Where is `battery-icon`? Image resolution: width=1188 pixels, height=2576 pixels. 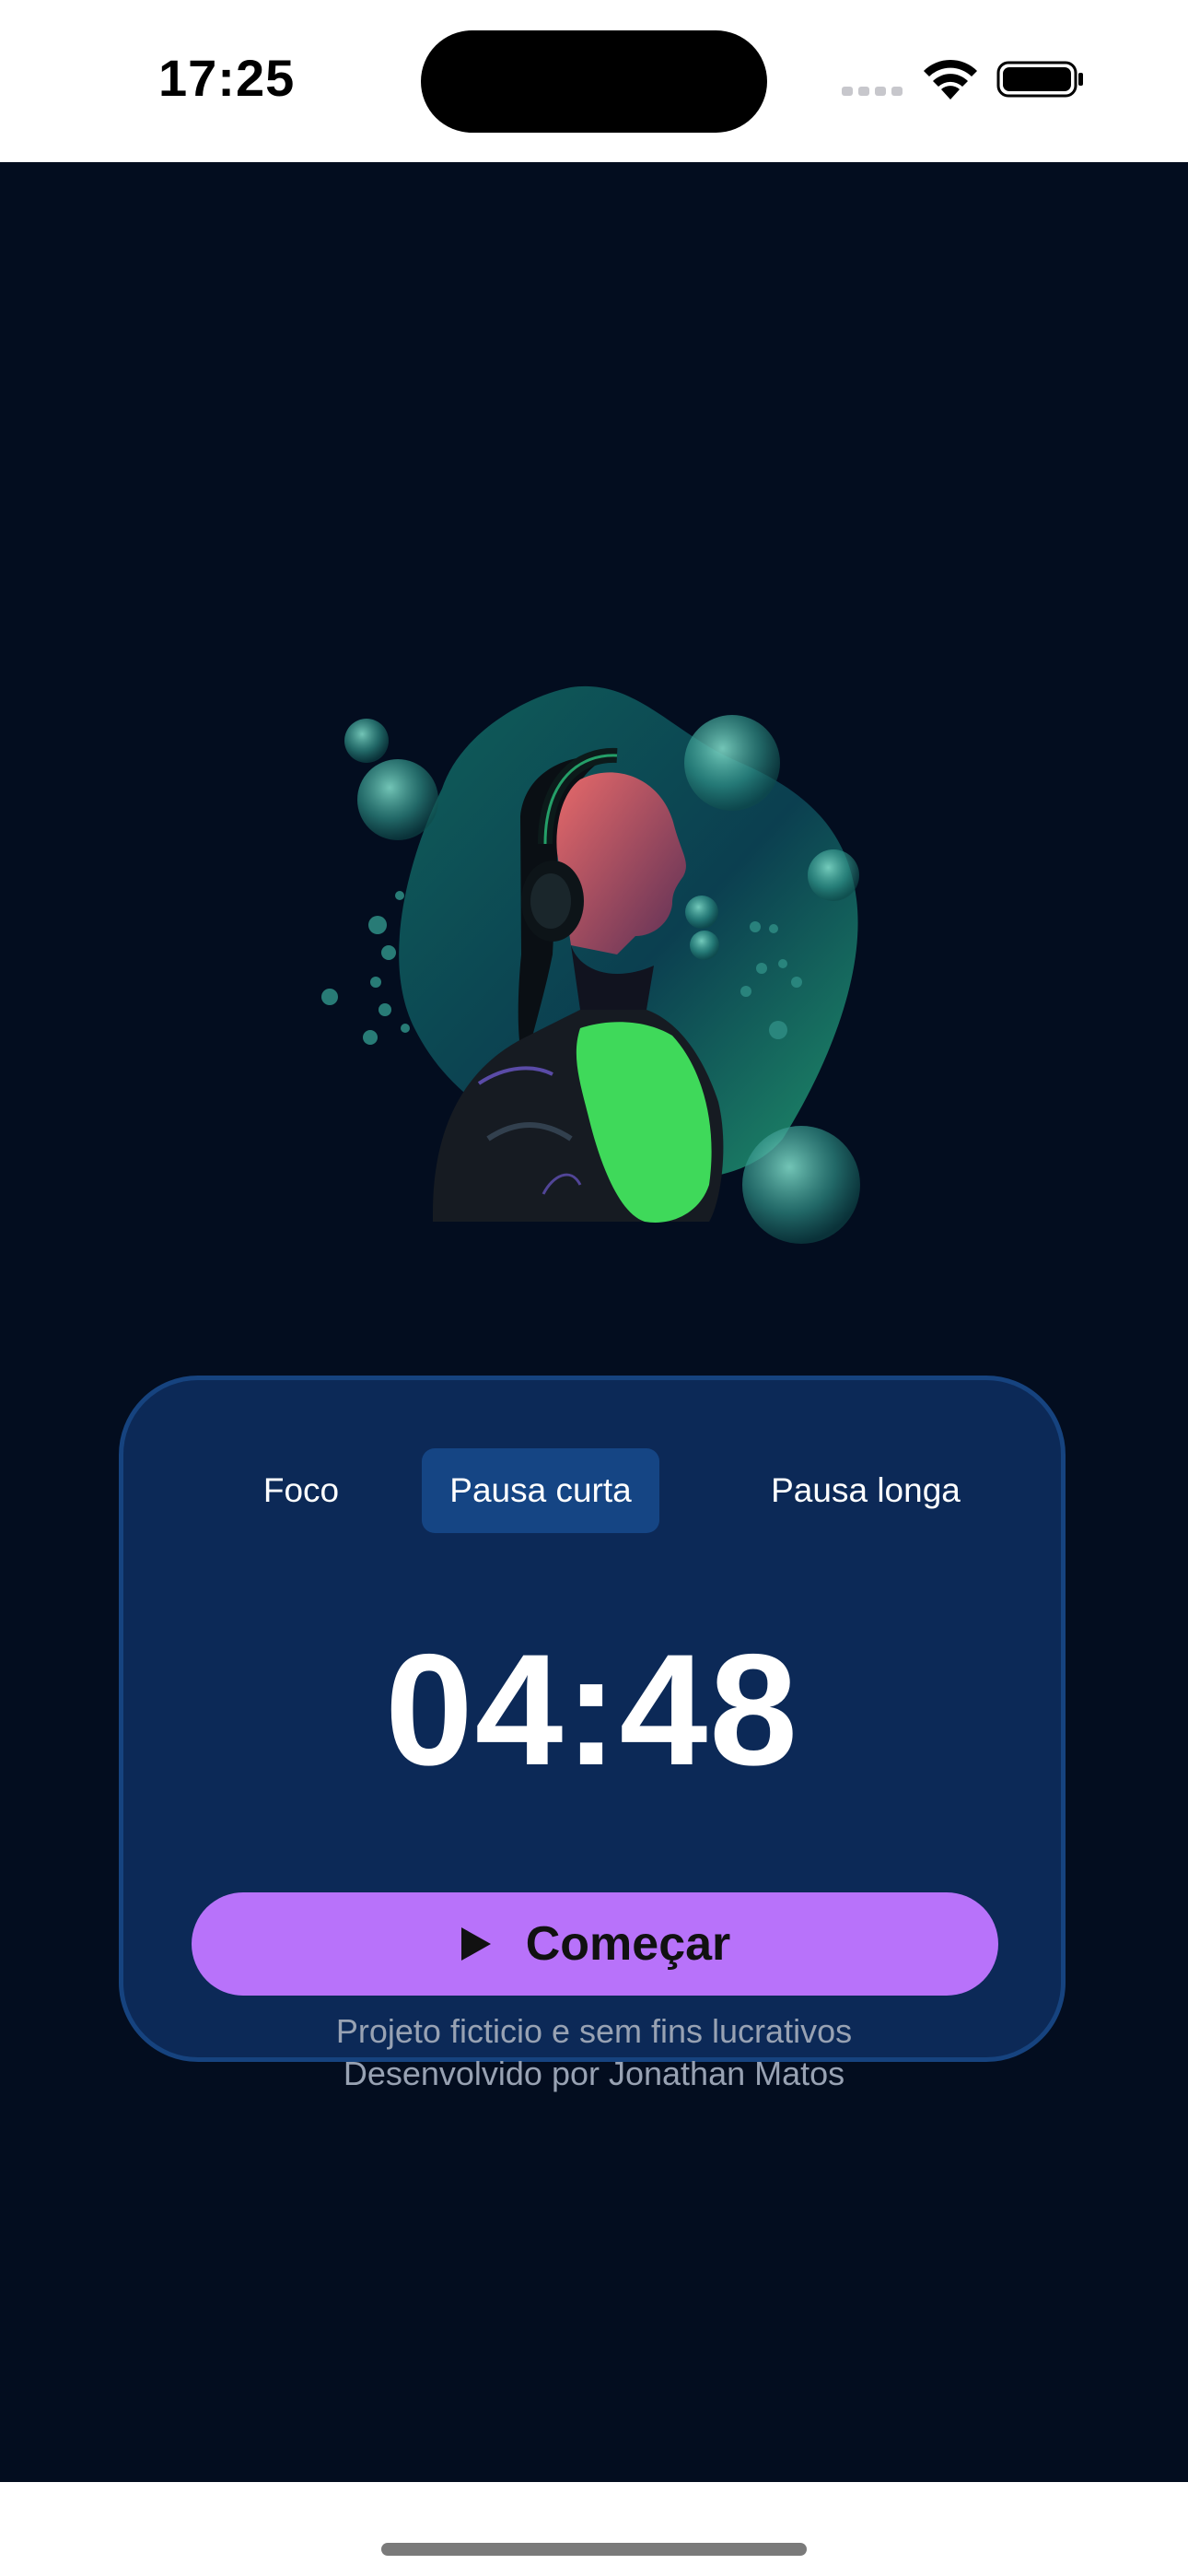 battery-icon is located at coordinates (1039, 79).